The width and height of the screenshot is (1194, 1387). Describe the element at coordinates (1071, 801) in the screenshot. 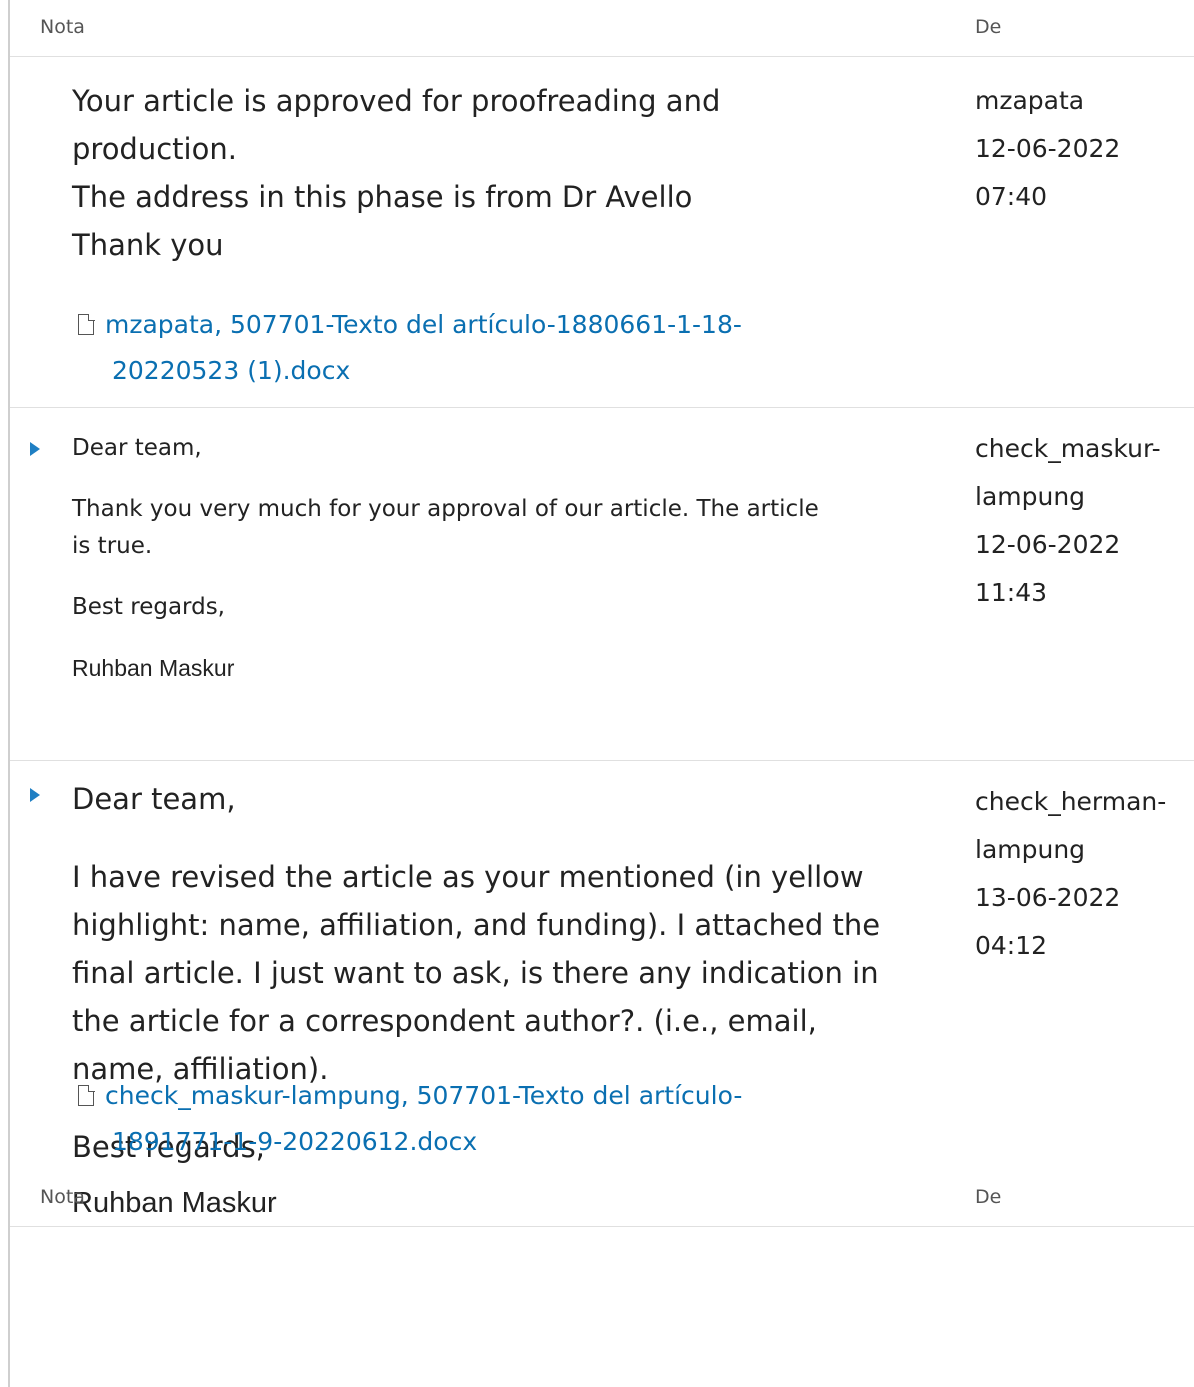

I see `author-username: check_herman-` at that location.